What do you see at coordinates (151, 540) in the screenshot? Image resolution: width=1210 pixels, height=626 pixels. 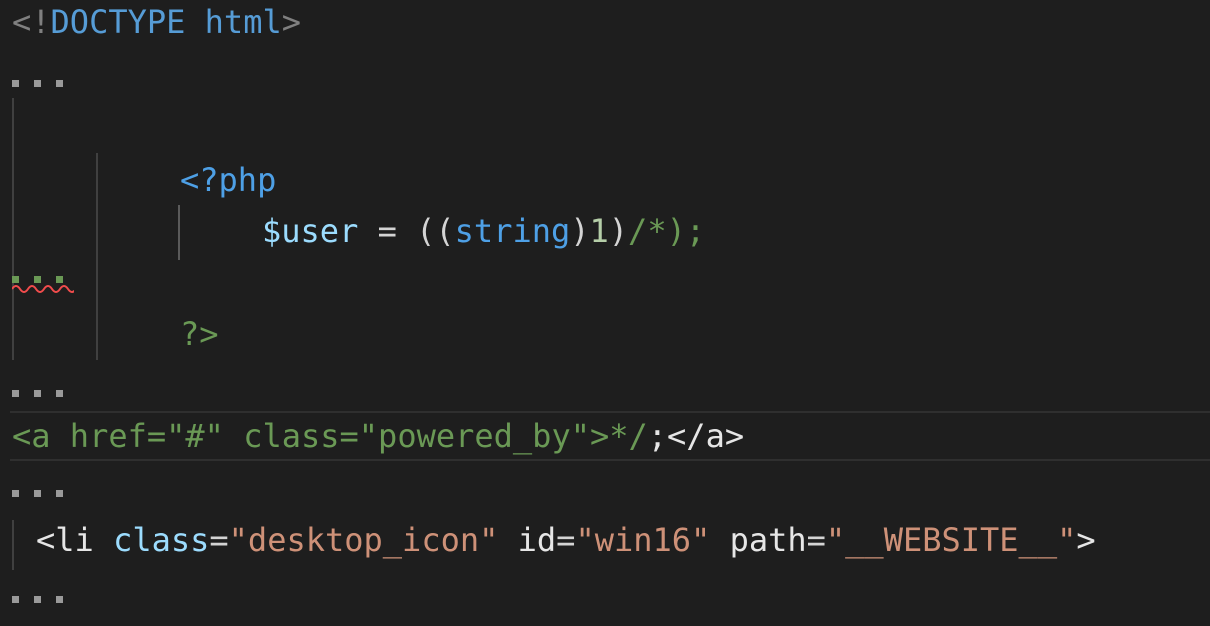 I see `li-attr-class: class` at bounding box center [151, 540].